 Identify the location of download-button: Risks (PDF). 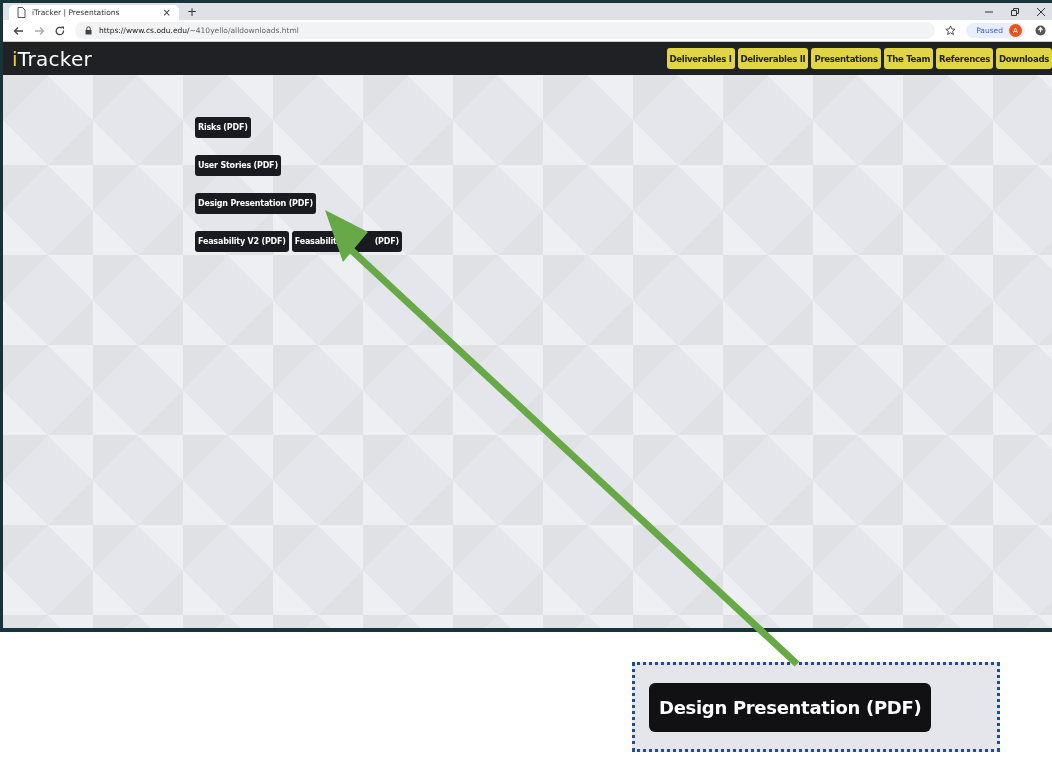
(223, 127).